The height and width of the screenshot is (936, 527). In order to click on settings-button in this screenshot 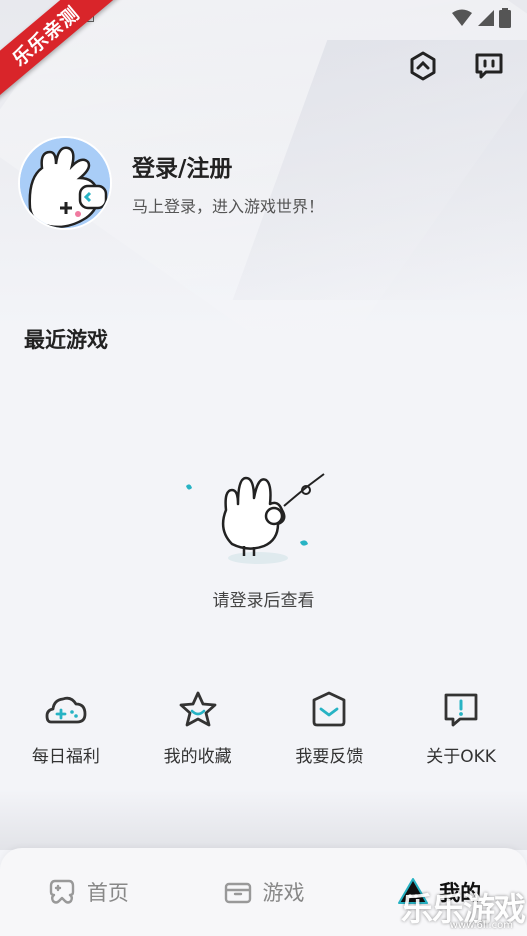, I will do `click(423, 66)`.